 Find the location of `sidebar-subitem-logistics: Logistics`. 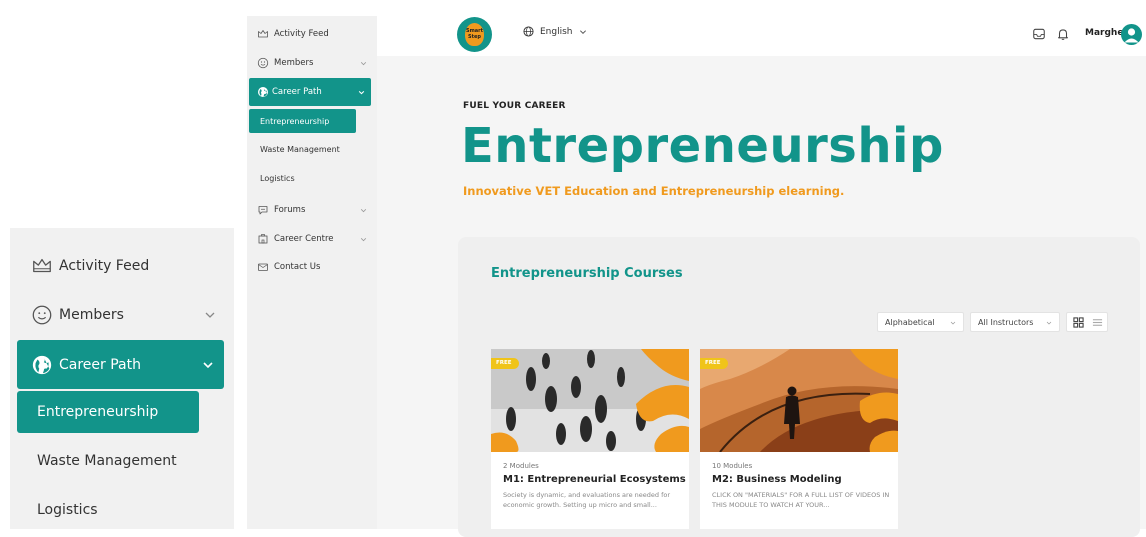

sidebar-subitem-logistics: Logistics is located at coordinates (272, 178).